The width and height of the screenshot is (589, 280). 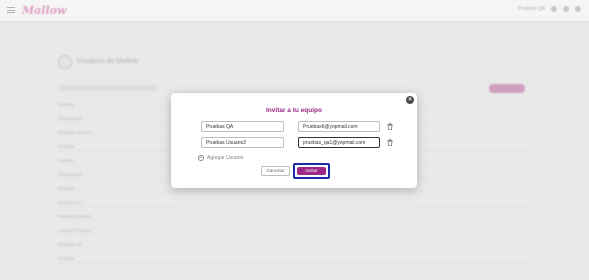 I want to click on invite-focus-ring: Invitar, so click(x=311, y=171).